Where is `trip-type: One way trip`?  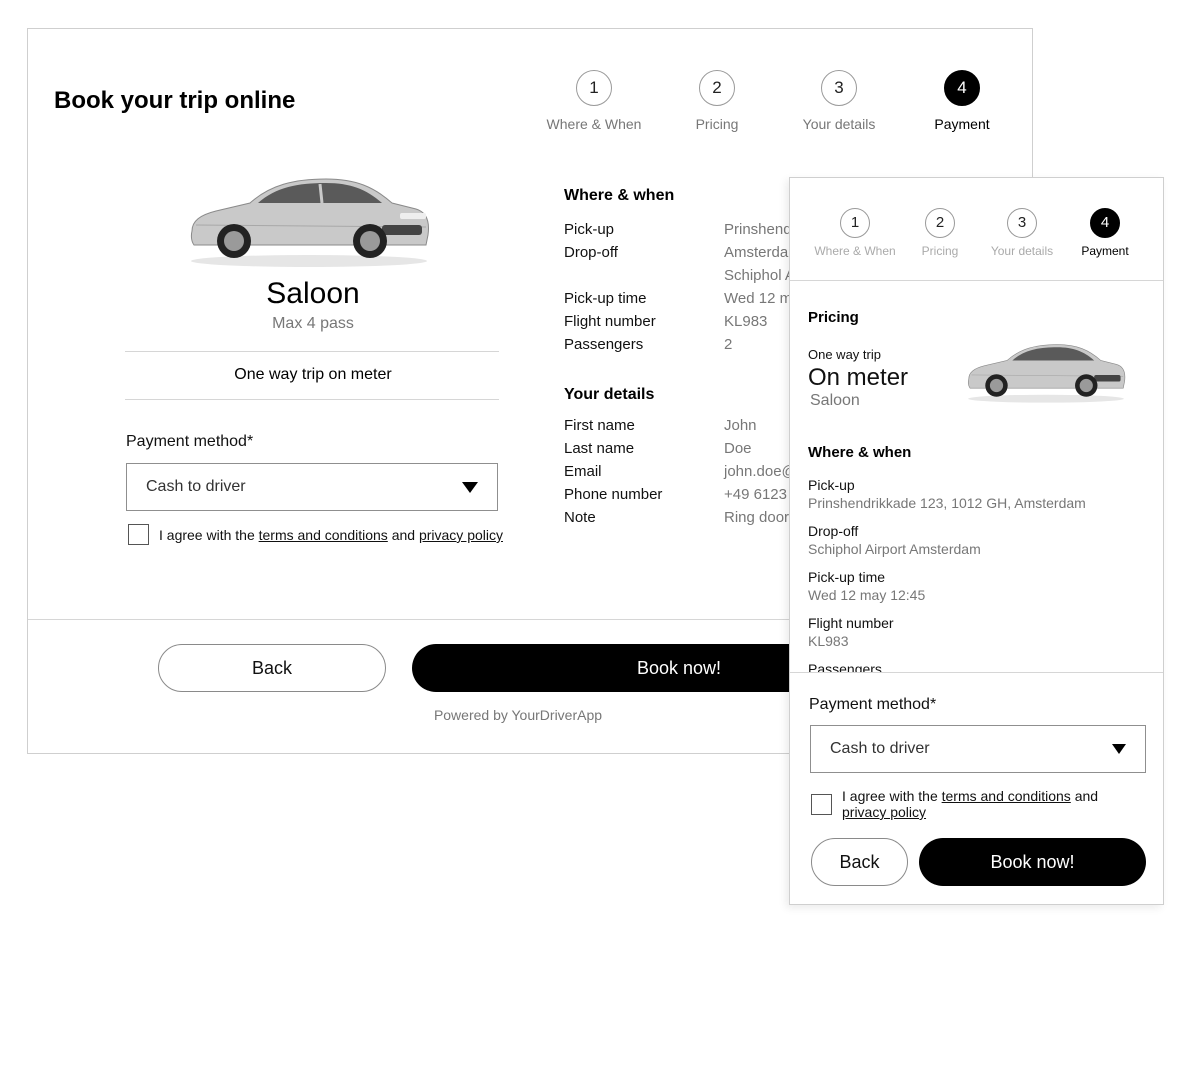
trip-type: One way trip is located at coordinates (844, 354).